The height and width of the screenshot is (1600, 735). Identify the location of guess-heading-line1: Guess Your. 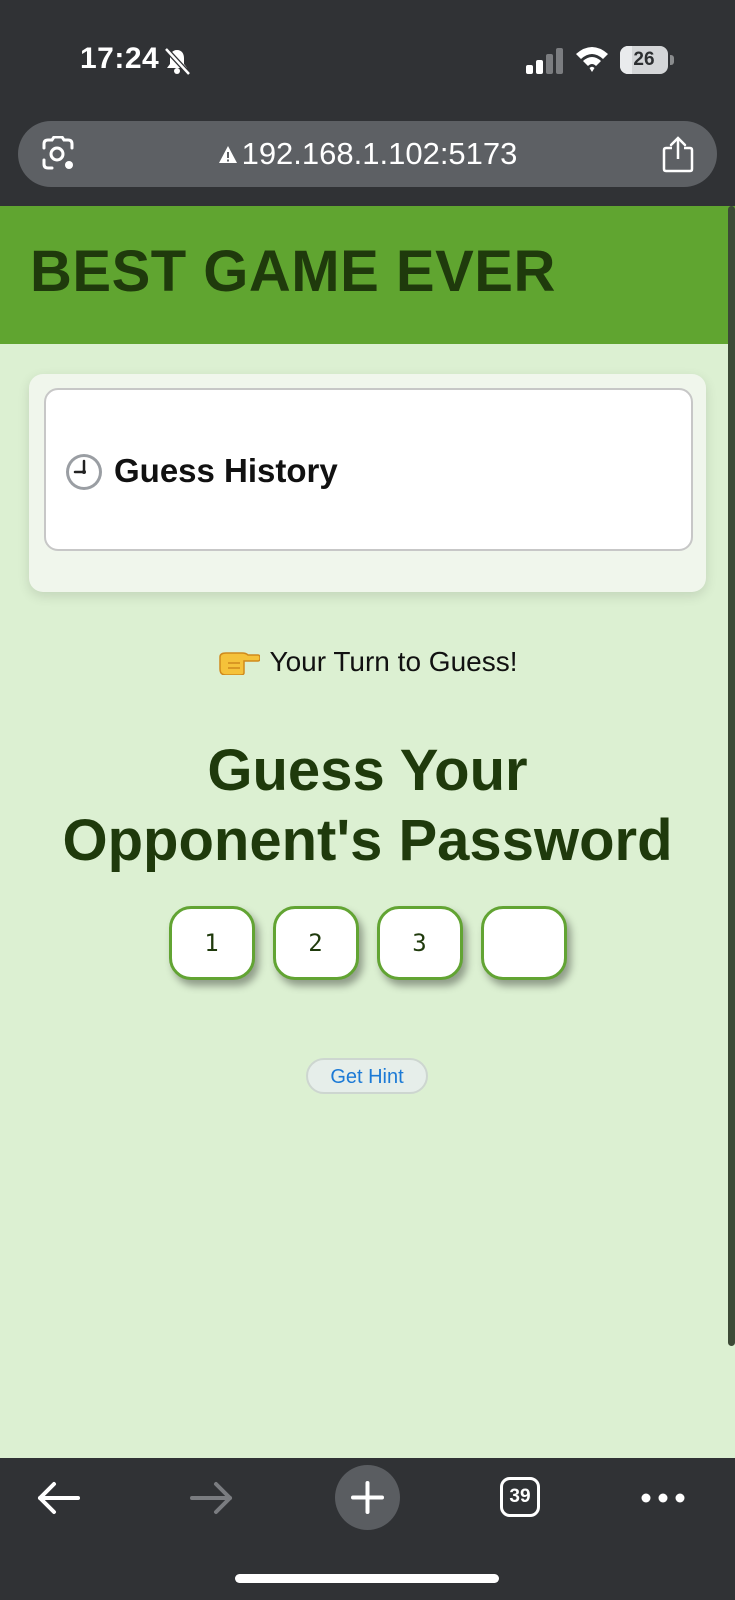
(367, 770).